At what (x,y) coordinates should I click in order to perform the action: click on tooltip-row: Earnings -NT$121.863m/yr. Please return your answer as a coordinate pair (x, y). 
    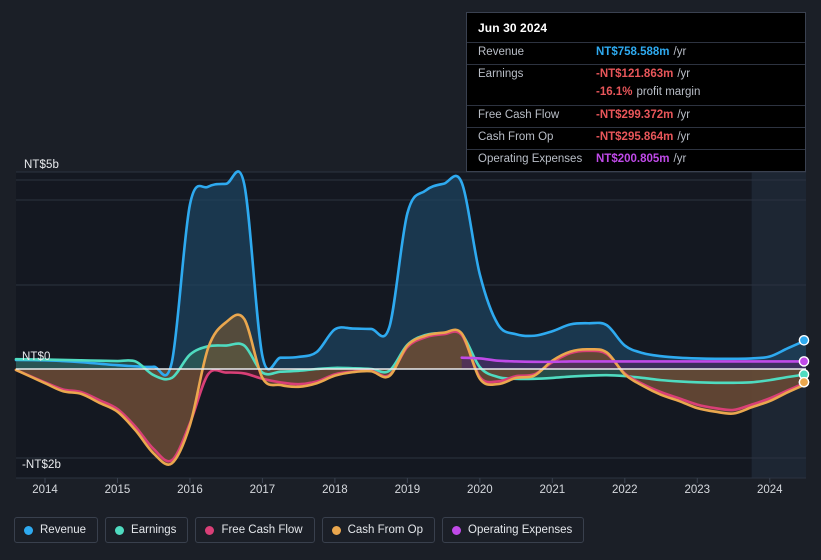
    Looking at the image, I should click on (636, 75).